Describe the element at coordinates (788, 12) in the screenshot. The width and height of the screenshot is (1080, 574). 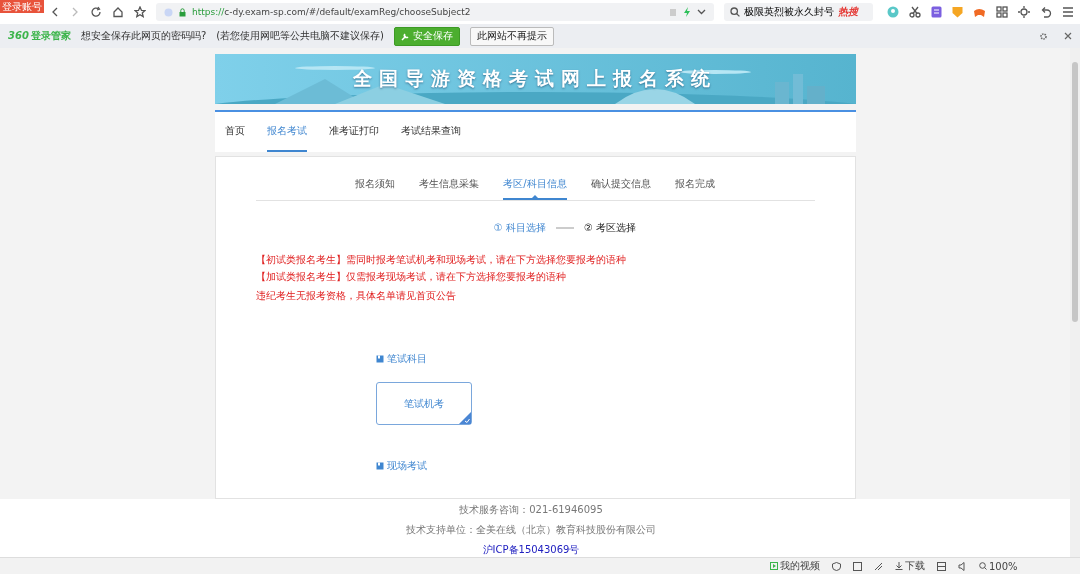
I see `search-text: 极限英烈被永久封号` at that location.